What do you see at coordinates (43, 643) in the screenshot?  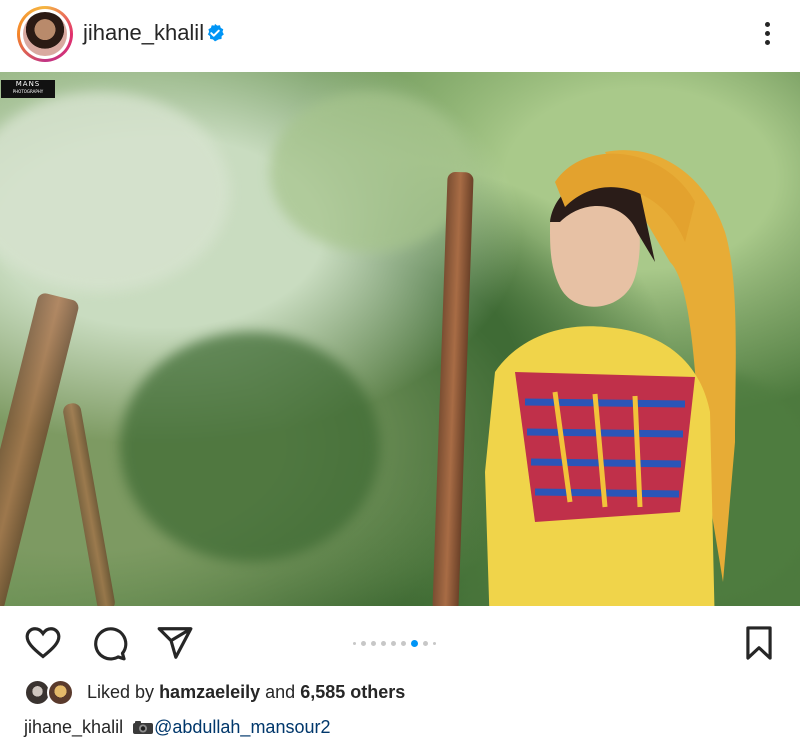 I see `heart-icon` at bounding box center [43, 643].